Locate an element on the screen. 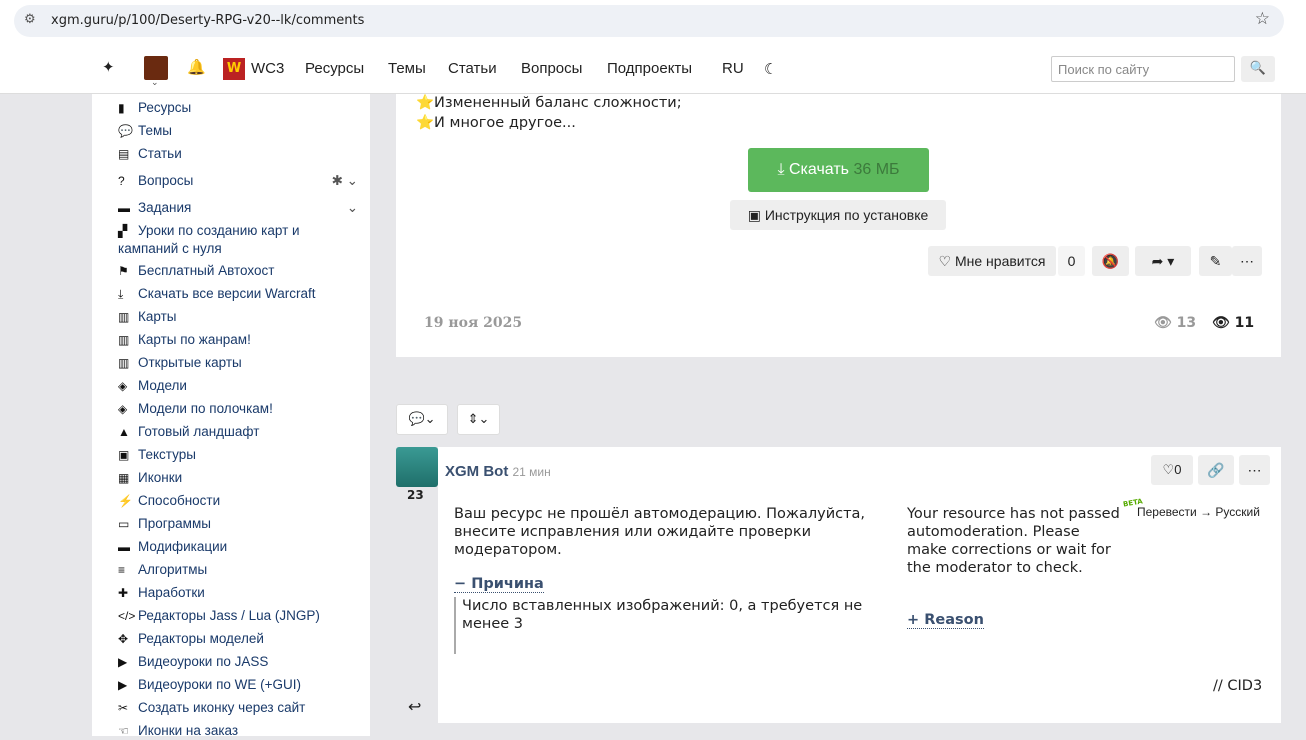 The width and height of the screenshot is (1306, 740). nav-wc3: WC3 is located at coordinates (267, 68).